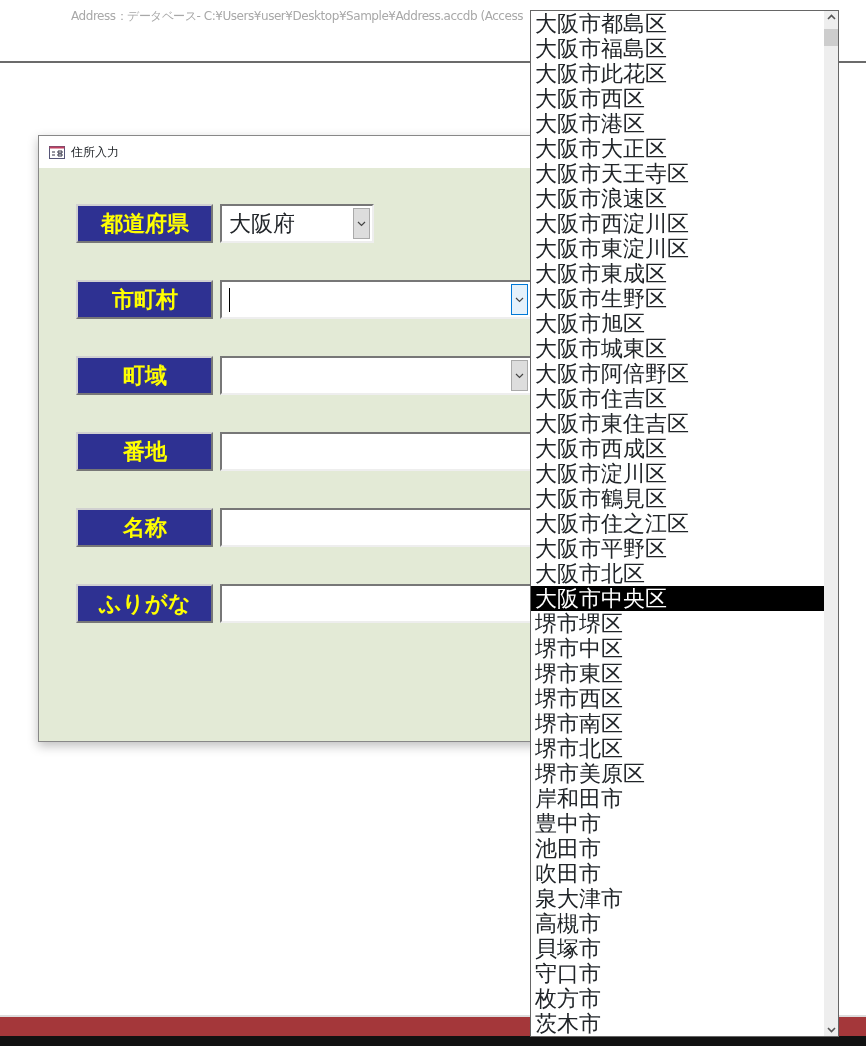 The width and height of the screenshot is (866, 1046). Describe the element at coordinates (677, 198) in the screenshot. I see `list-item: 大阪市浪速区` at that location.